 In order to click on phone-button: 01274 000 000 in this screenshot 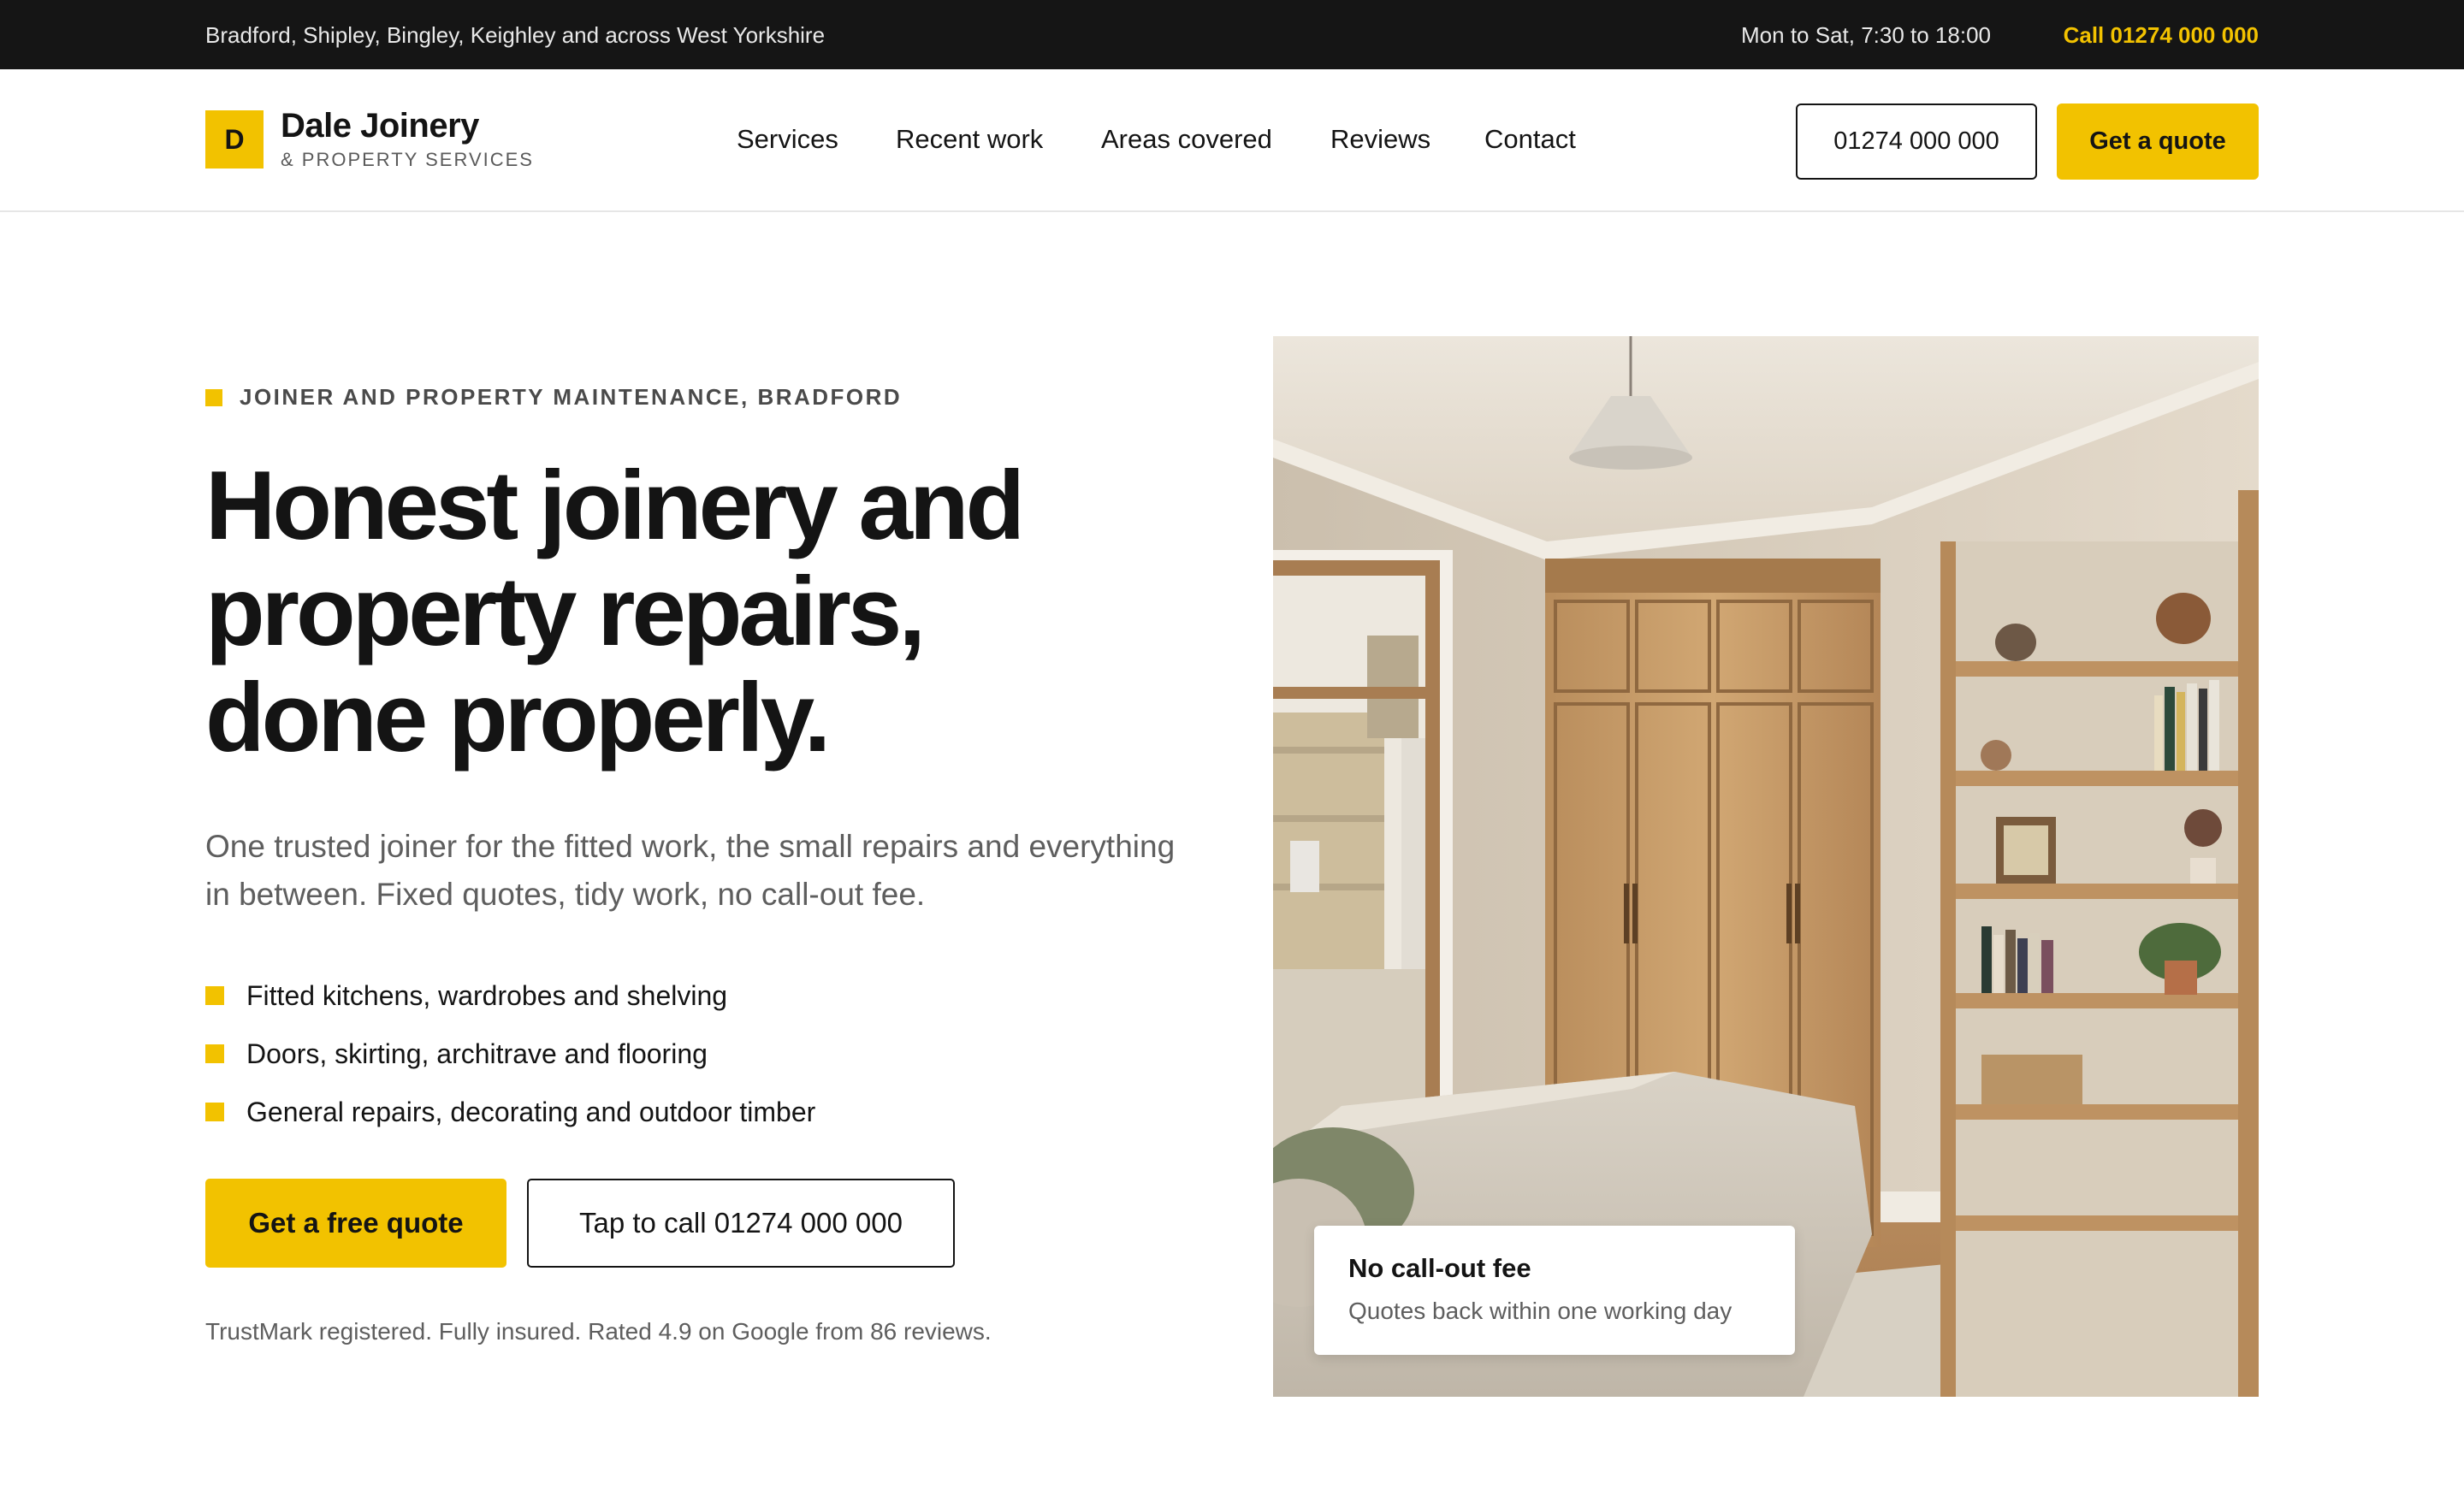, I will do `click(1916, 141)`.